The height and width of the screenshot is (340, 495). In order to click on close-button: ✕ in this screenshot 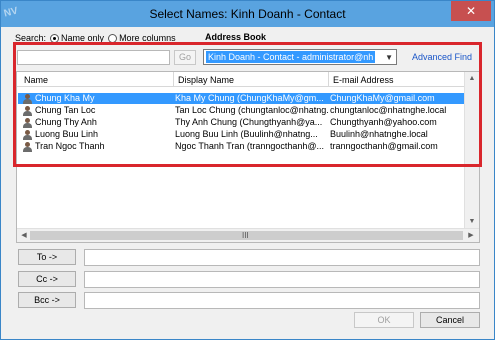, I will do `click(471, 11)`.